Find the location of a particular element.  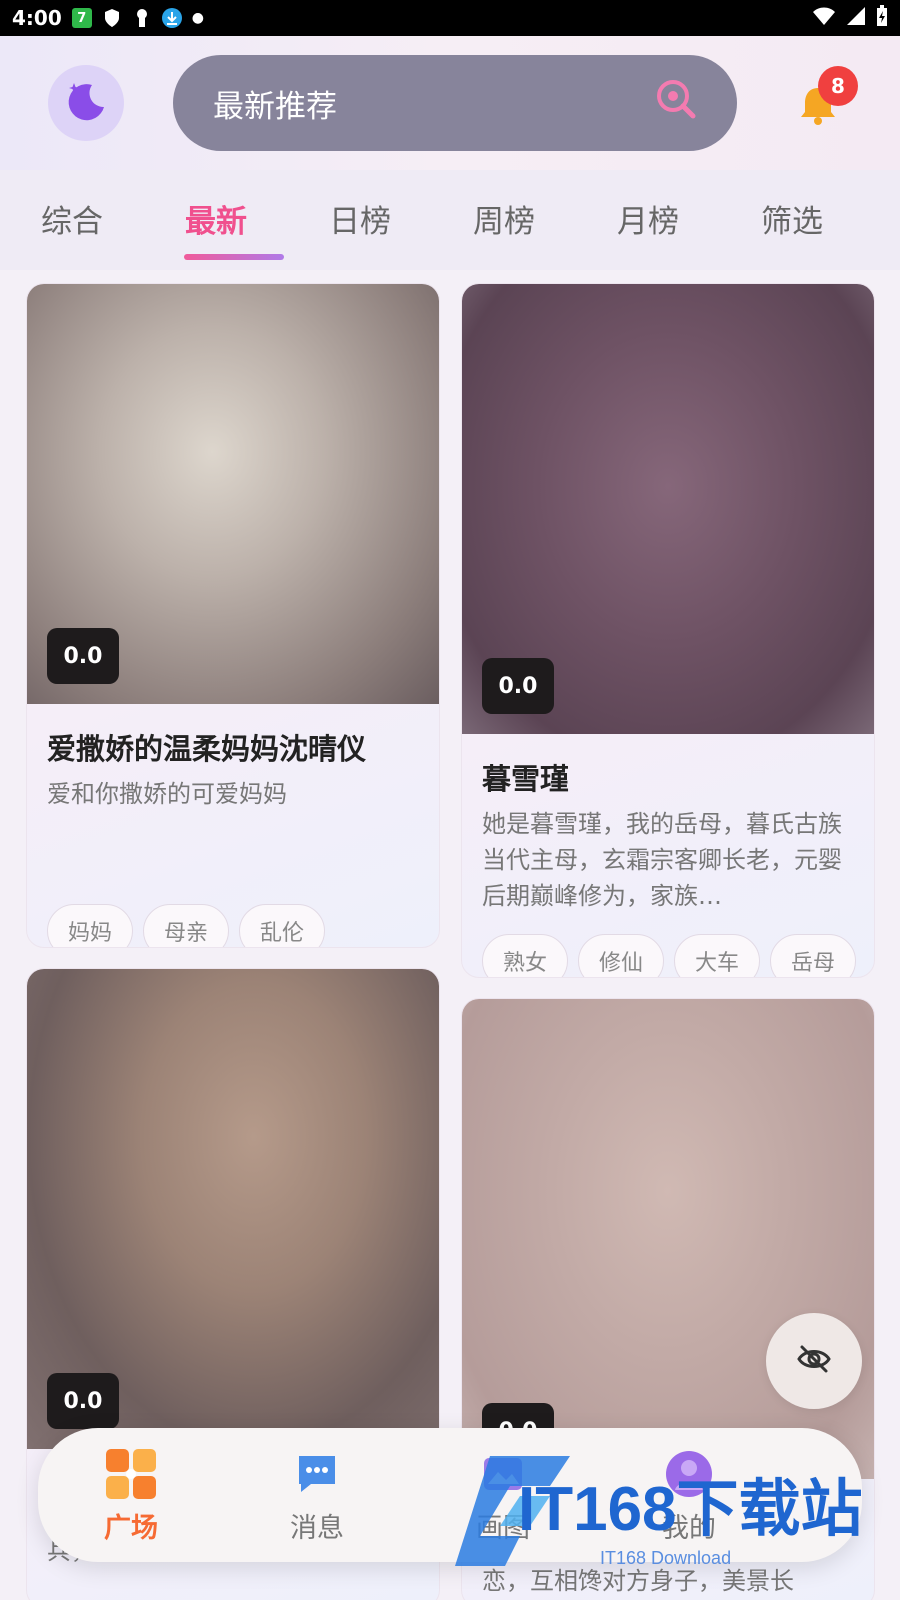

chat-icon is located at coordinates (317, 1474).